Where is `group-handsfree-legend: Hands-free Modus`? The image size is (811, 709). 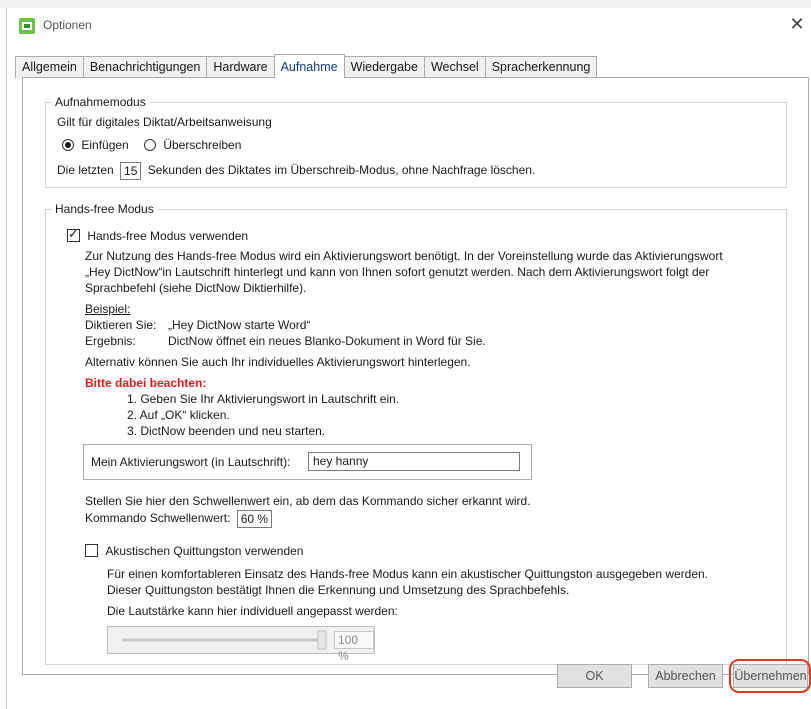
group-handsfree-legend: Hands-free Modus is located at coordinates (104, 209).